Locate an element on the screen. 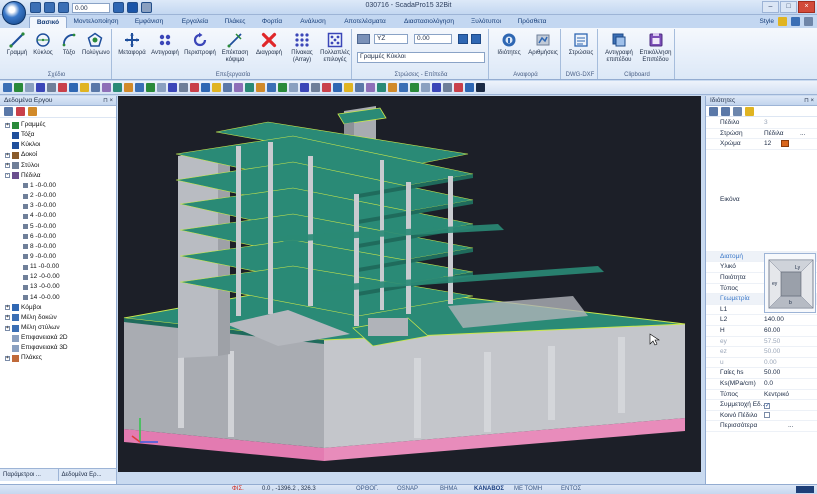  tree-category: + Μέλη δοκών is located at coordinates (31, 318).